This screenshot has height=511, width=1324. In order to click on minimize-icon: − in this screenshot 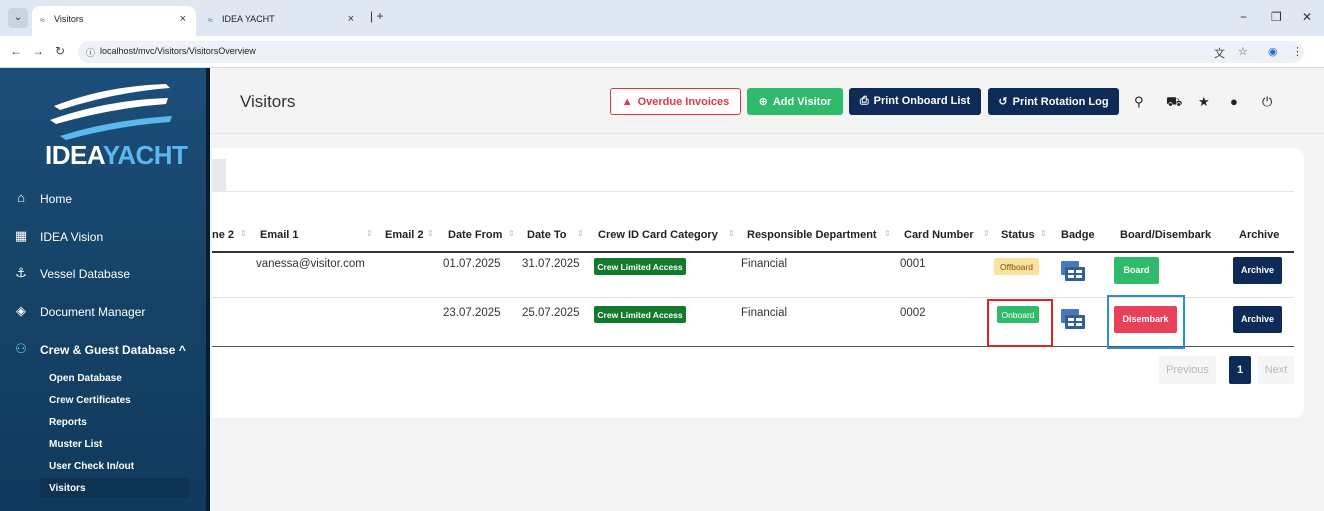, I will do `click(1243, 17)`.